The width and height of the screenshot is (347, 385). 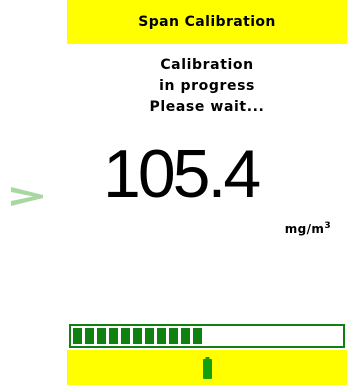 I want to click on unit-exponent: 3, so click(x=327, y=226).